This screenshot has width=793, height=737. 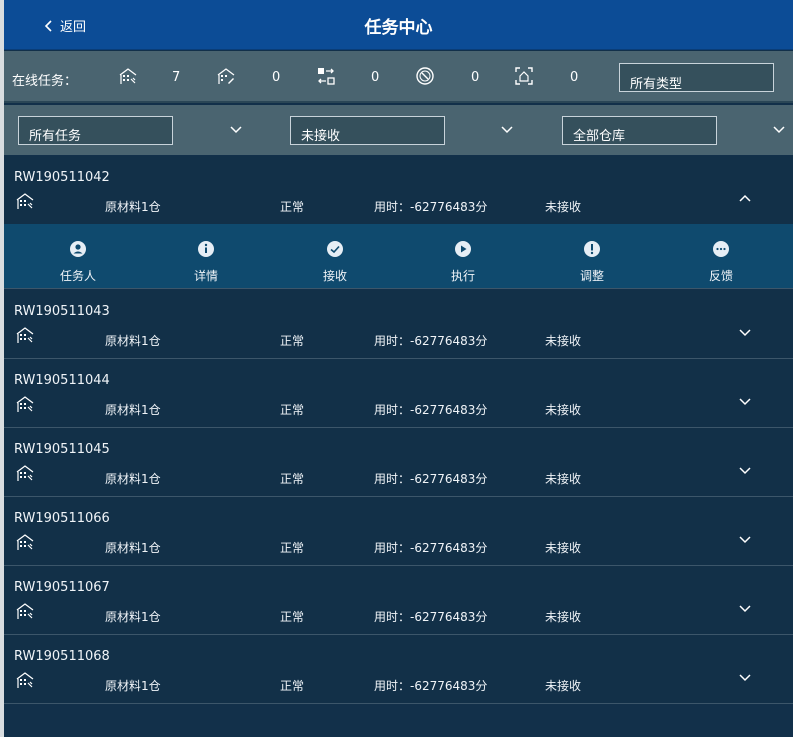 I want to click on task-code: RW190511066, so click(x=62, y=518).